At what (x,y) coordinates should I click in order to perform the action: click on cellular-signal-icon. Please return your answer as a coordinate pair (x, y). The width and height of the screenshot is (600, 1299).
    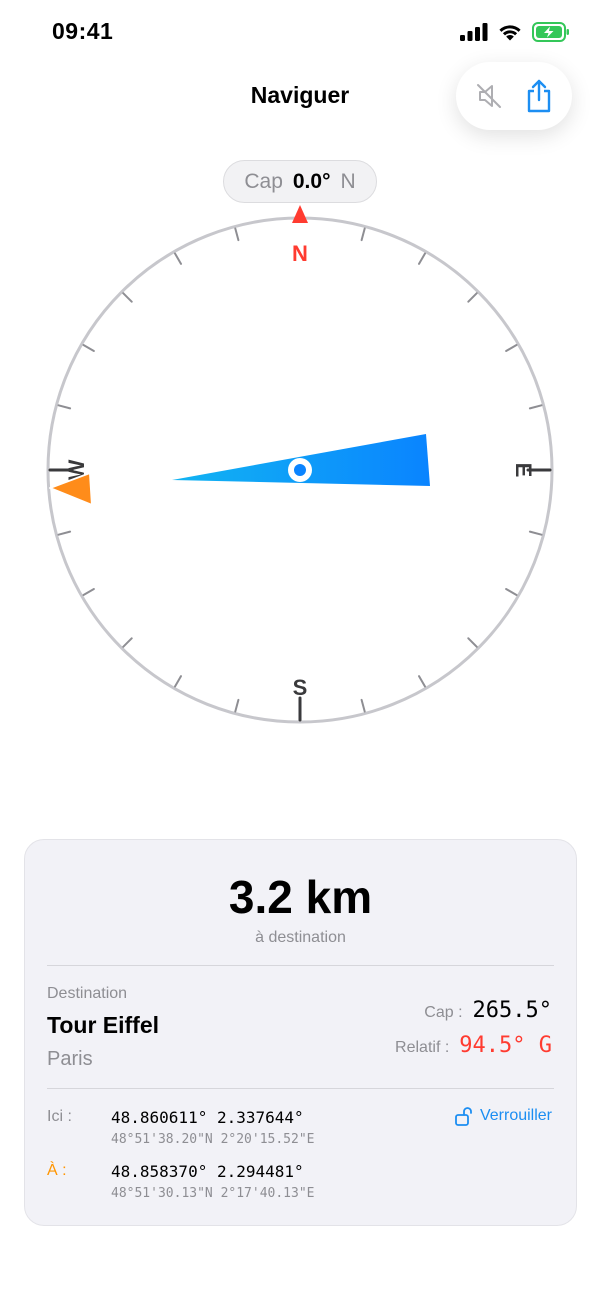
    Looking at the image, I should click on (474, 32).